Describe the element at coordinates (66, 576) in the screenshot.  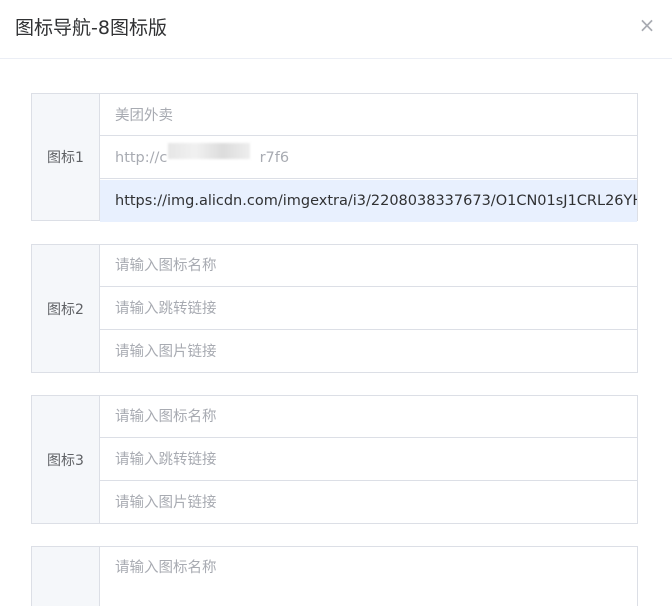
I see `group-label` at that location.